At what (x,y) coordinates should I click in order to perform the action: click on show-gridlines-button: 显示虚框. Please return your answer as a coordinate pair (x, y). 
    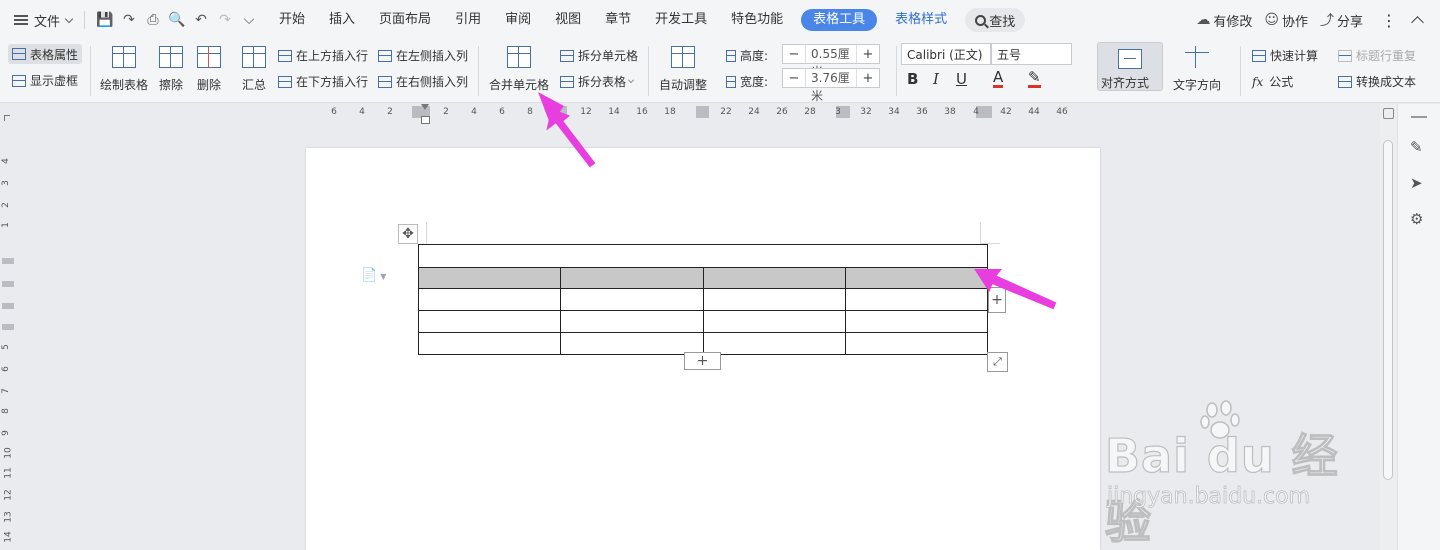
    Looking at the image, I should click on (45, 80).